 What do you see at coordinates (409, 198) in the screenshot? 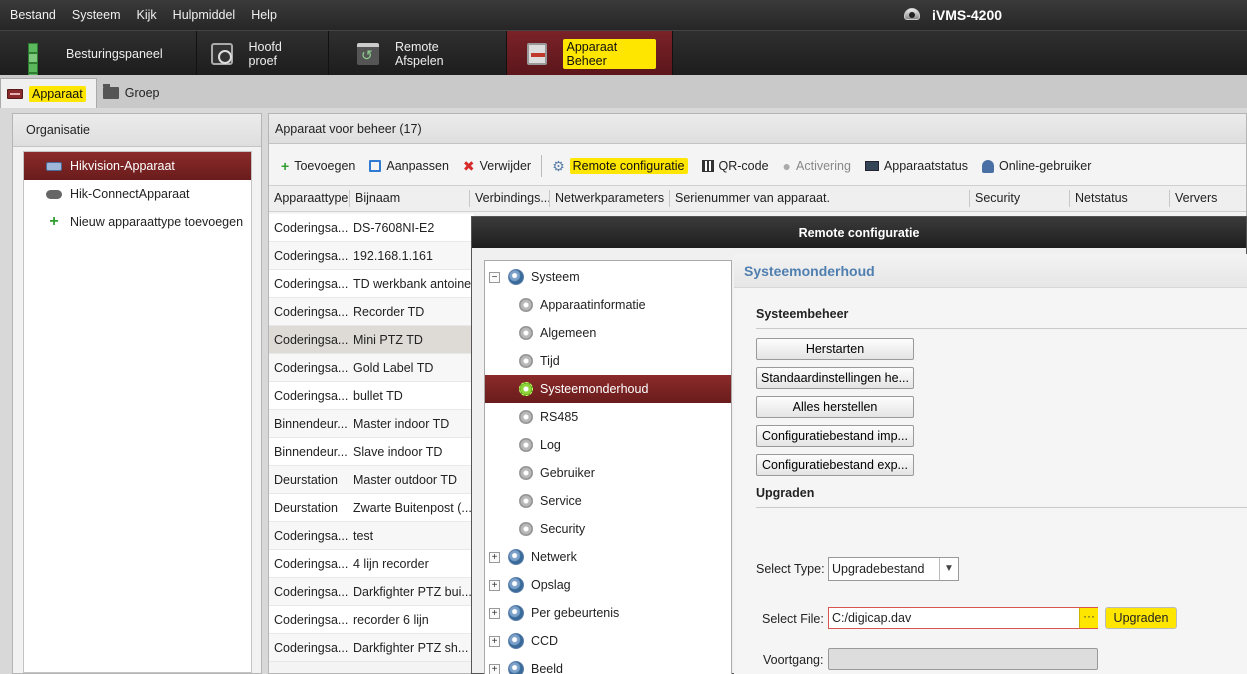
I see `col-bijnaam: Bijnaam` at bounding box center [409, 198].